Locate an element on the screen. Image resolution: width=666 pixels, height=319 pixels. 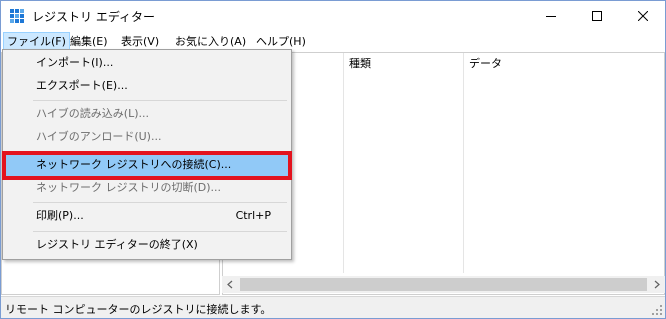
close-button is located at coordinates (643, 16).